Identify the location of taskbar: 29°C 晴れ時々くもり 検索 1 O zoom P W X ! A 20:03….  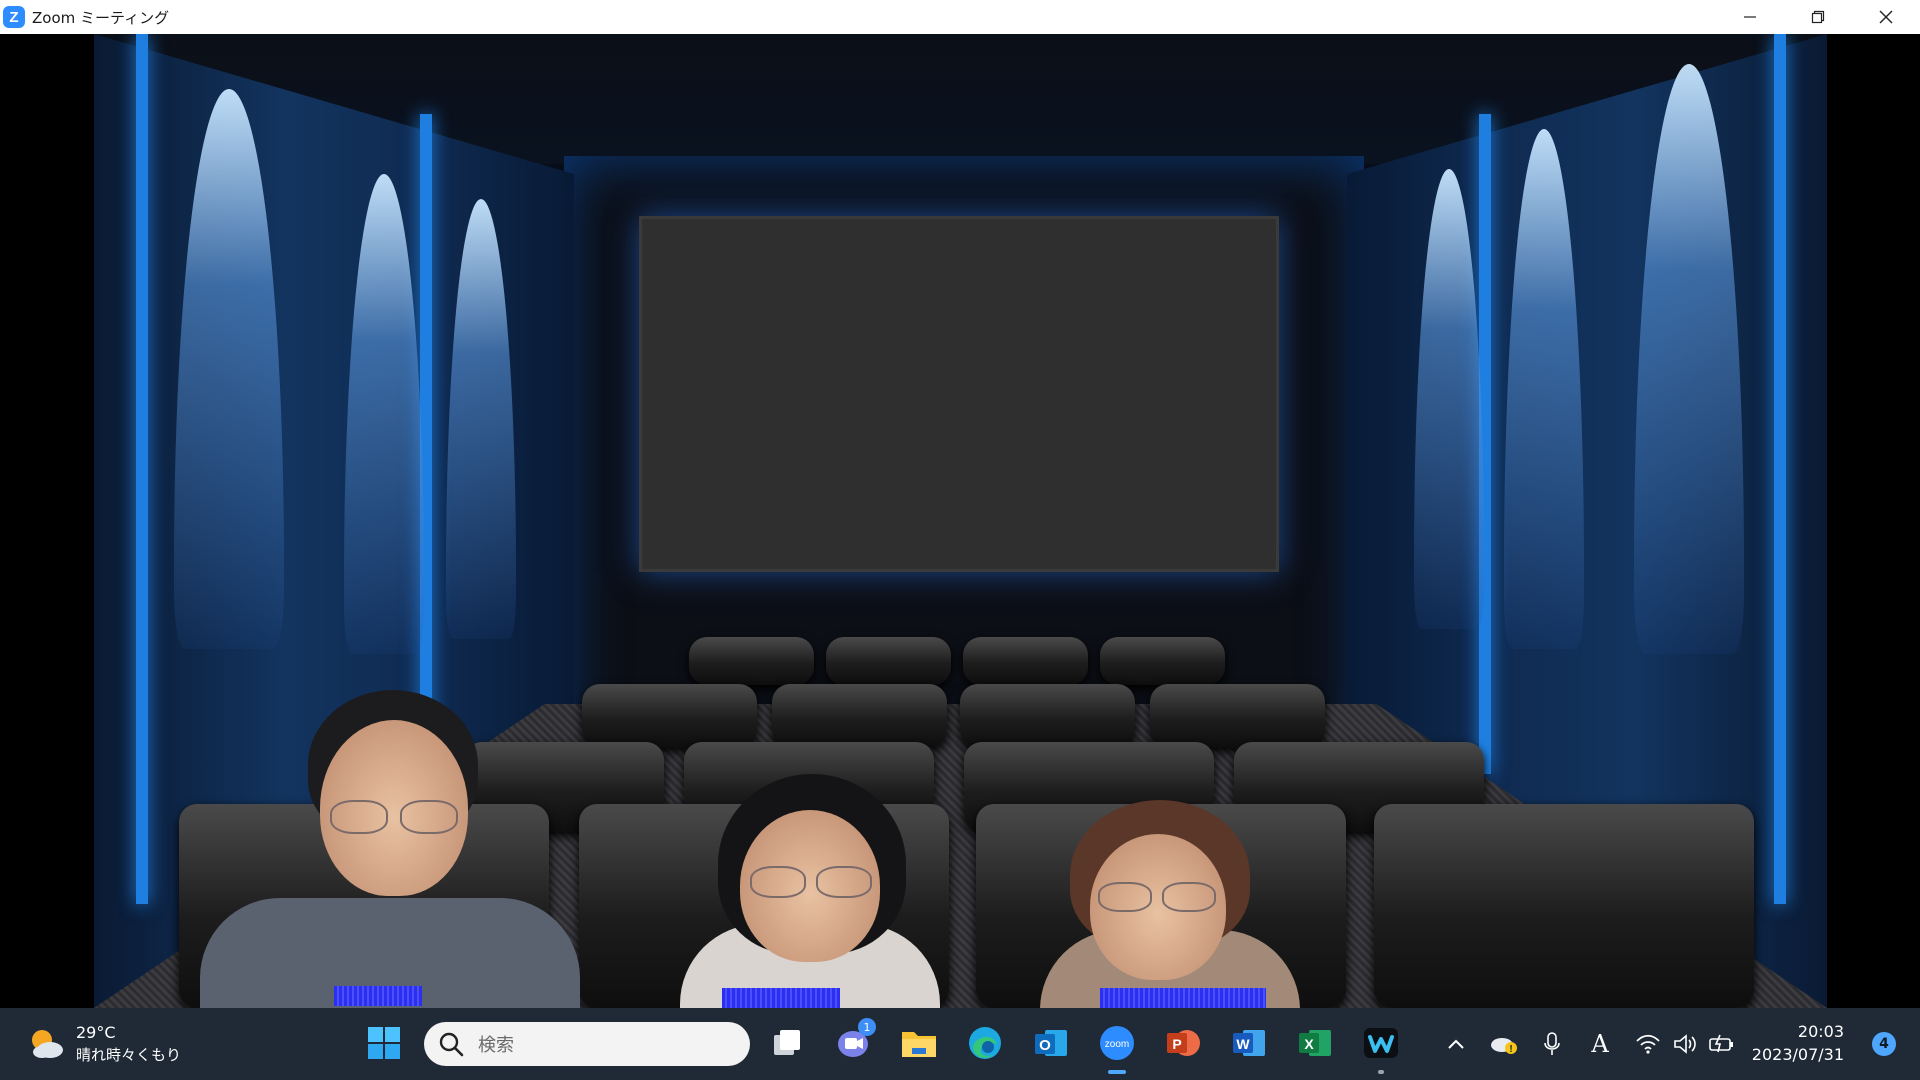
(960, 1044).